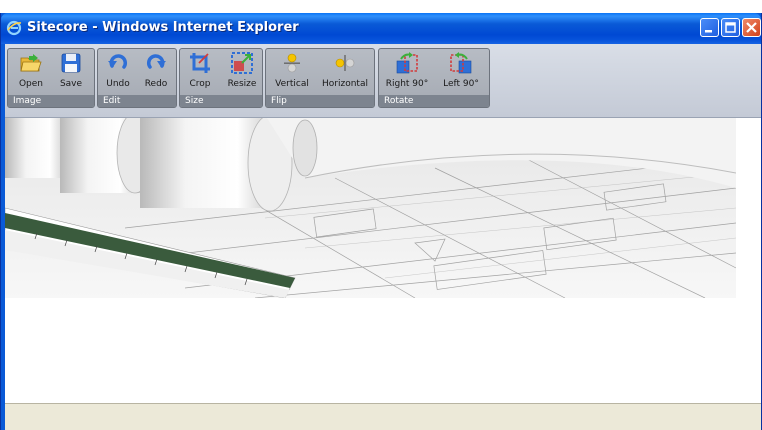  I want to click on crop-button: Crop, so click(200, 72).